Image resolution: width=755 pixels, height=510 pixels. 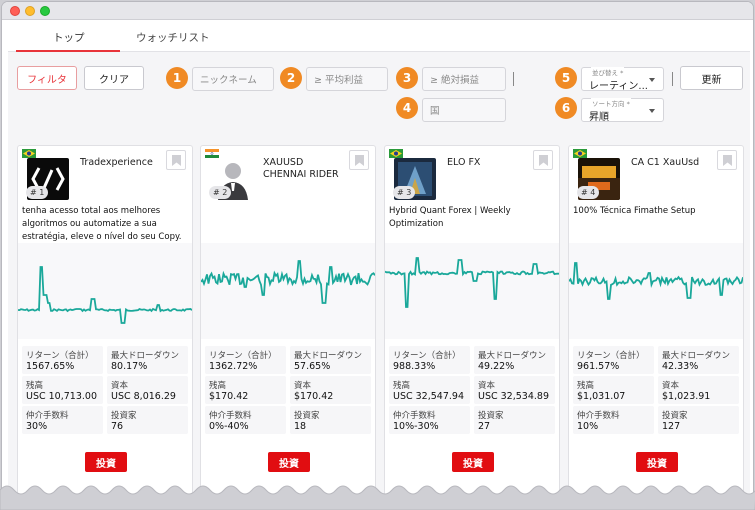 What do you see at coordinates (566, 78) in the screenshot?
I see `badge-5: 5` at bounding box center [566, 78].